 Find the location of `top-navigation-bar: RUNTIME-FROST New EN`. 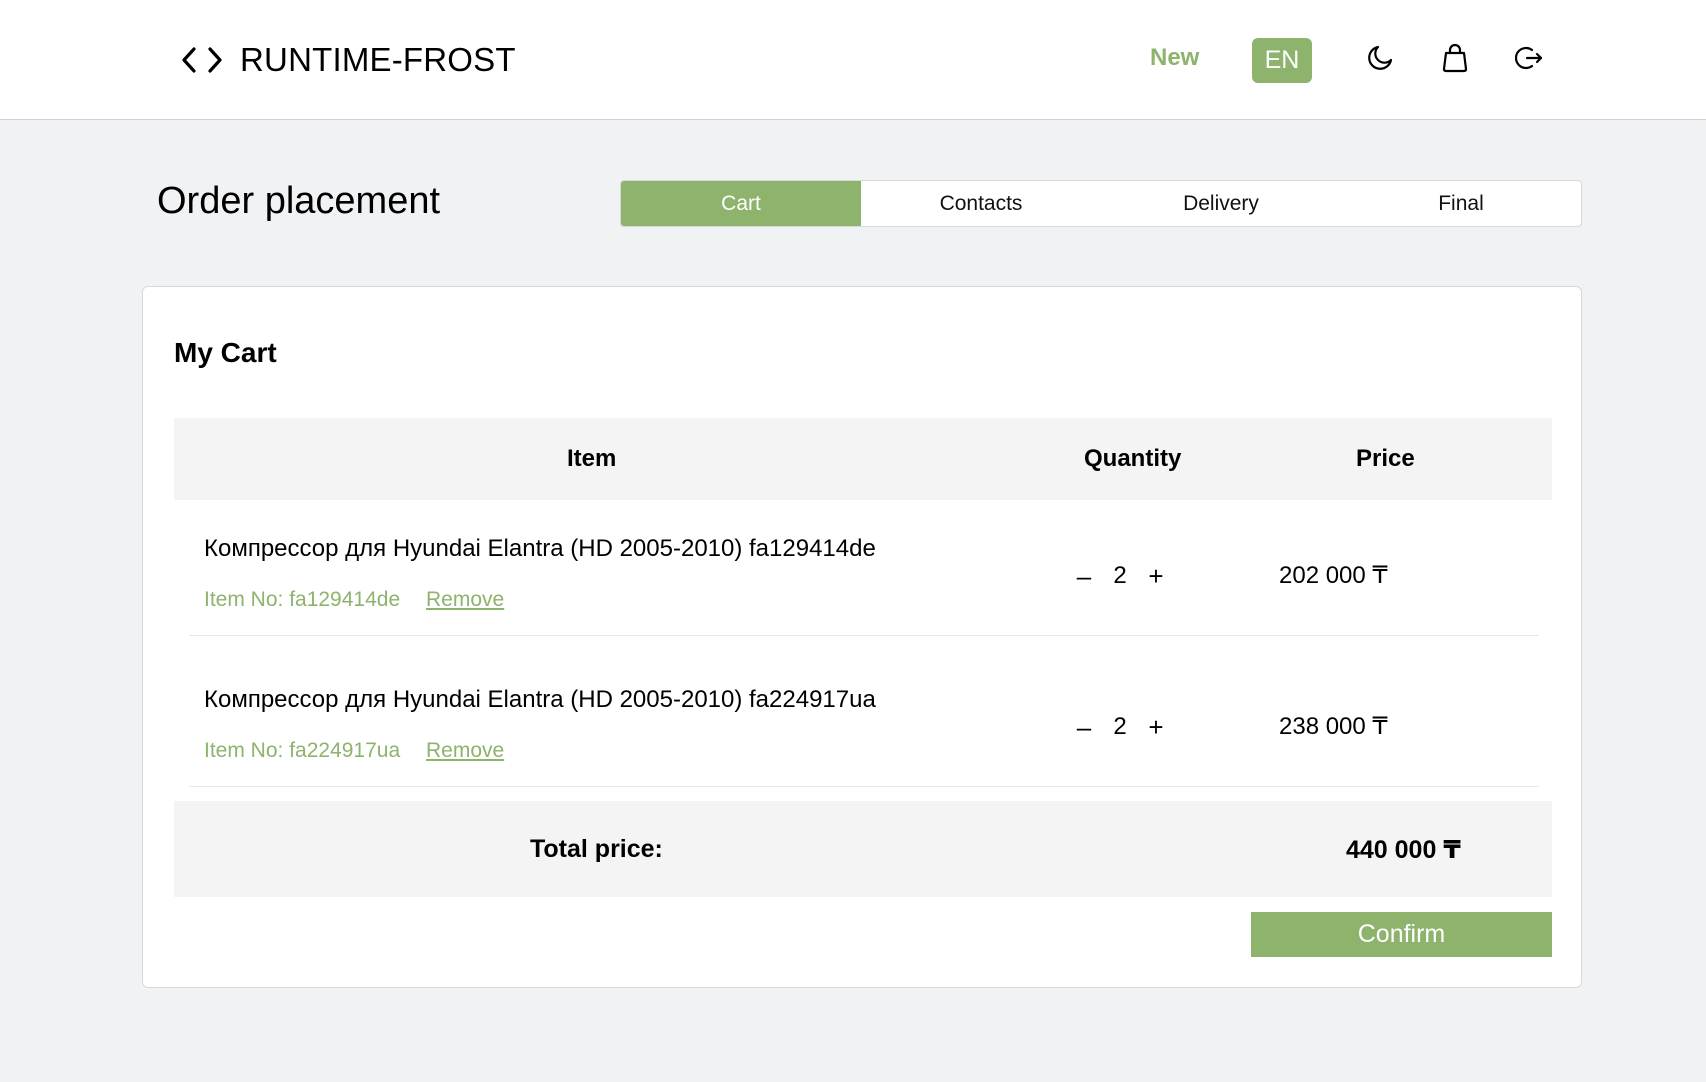

top-navigation-bar: RUNTIME-FROST New EN is located at coordinates (853, 60).